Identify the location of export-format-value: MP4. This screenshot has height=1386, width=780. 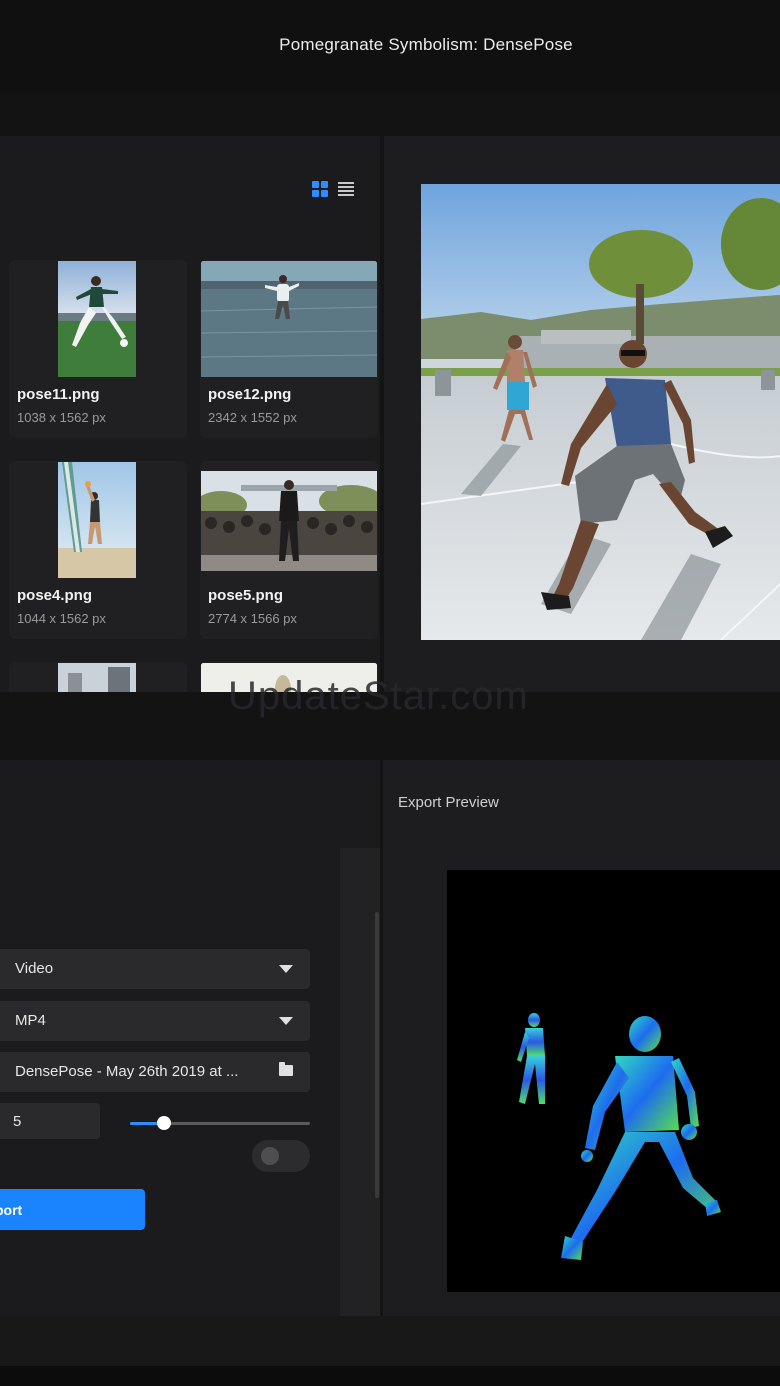
(30, 1020).